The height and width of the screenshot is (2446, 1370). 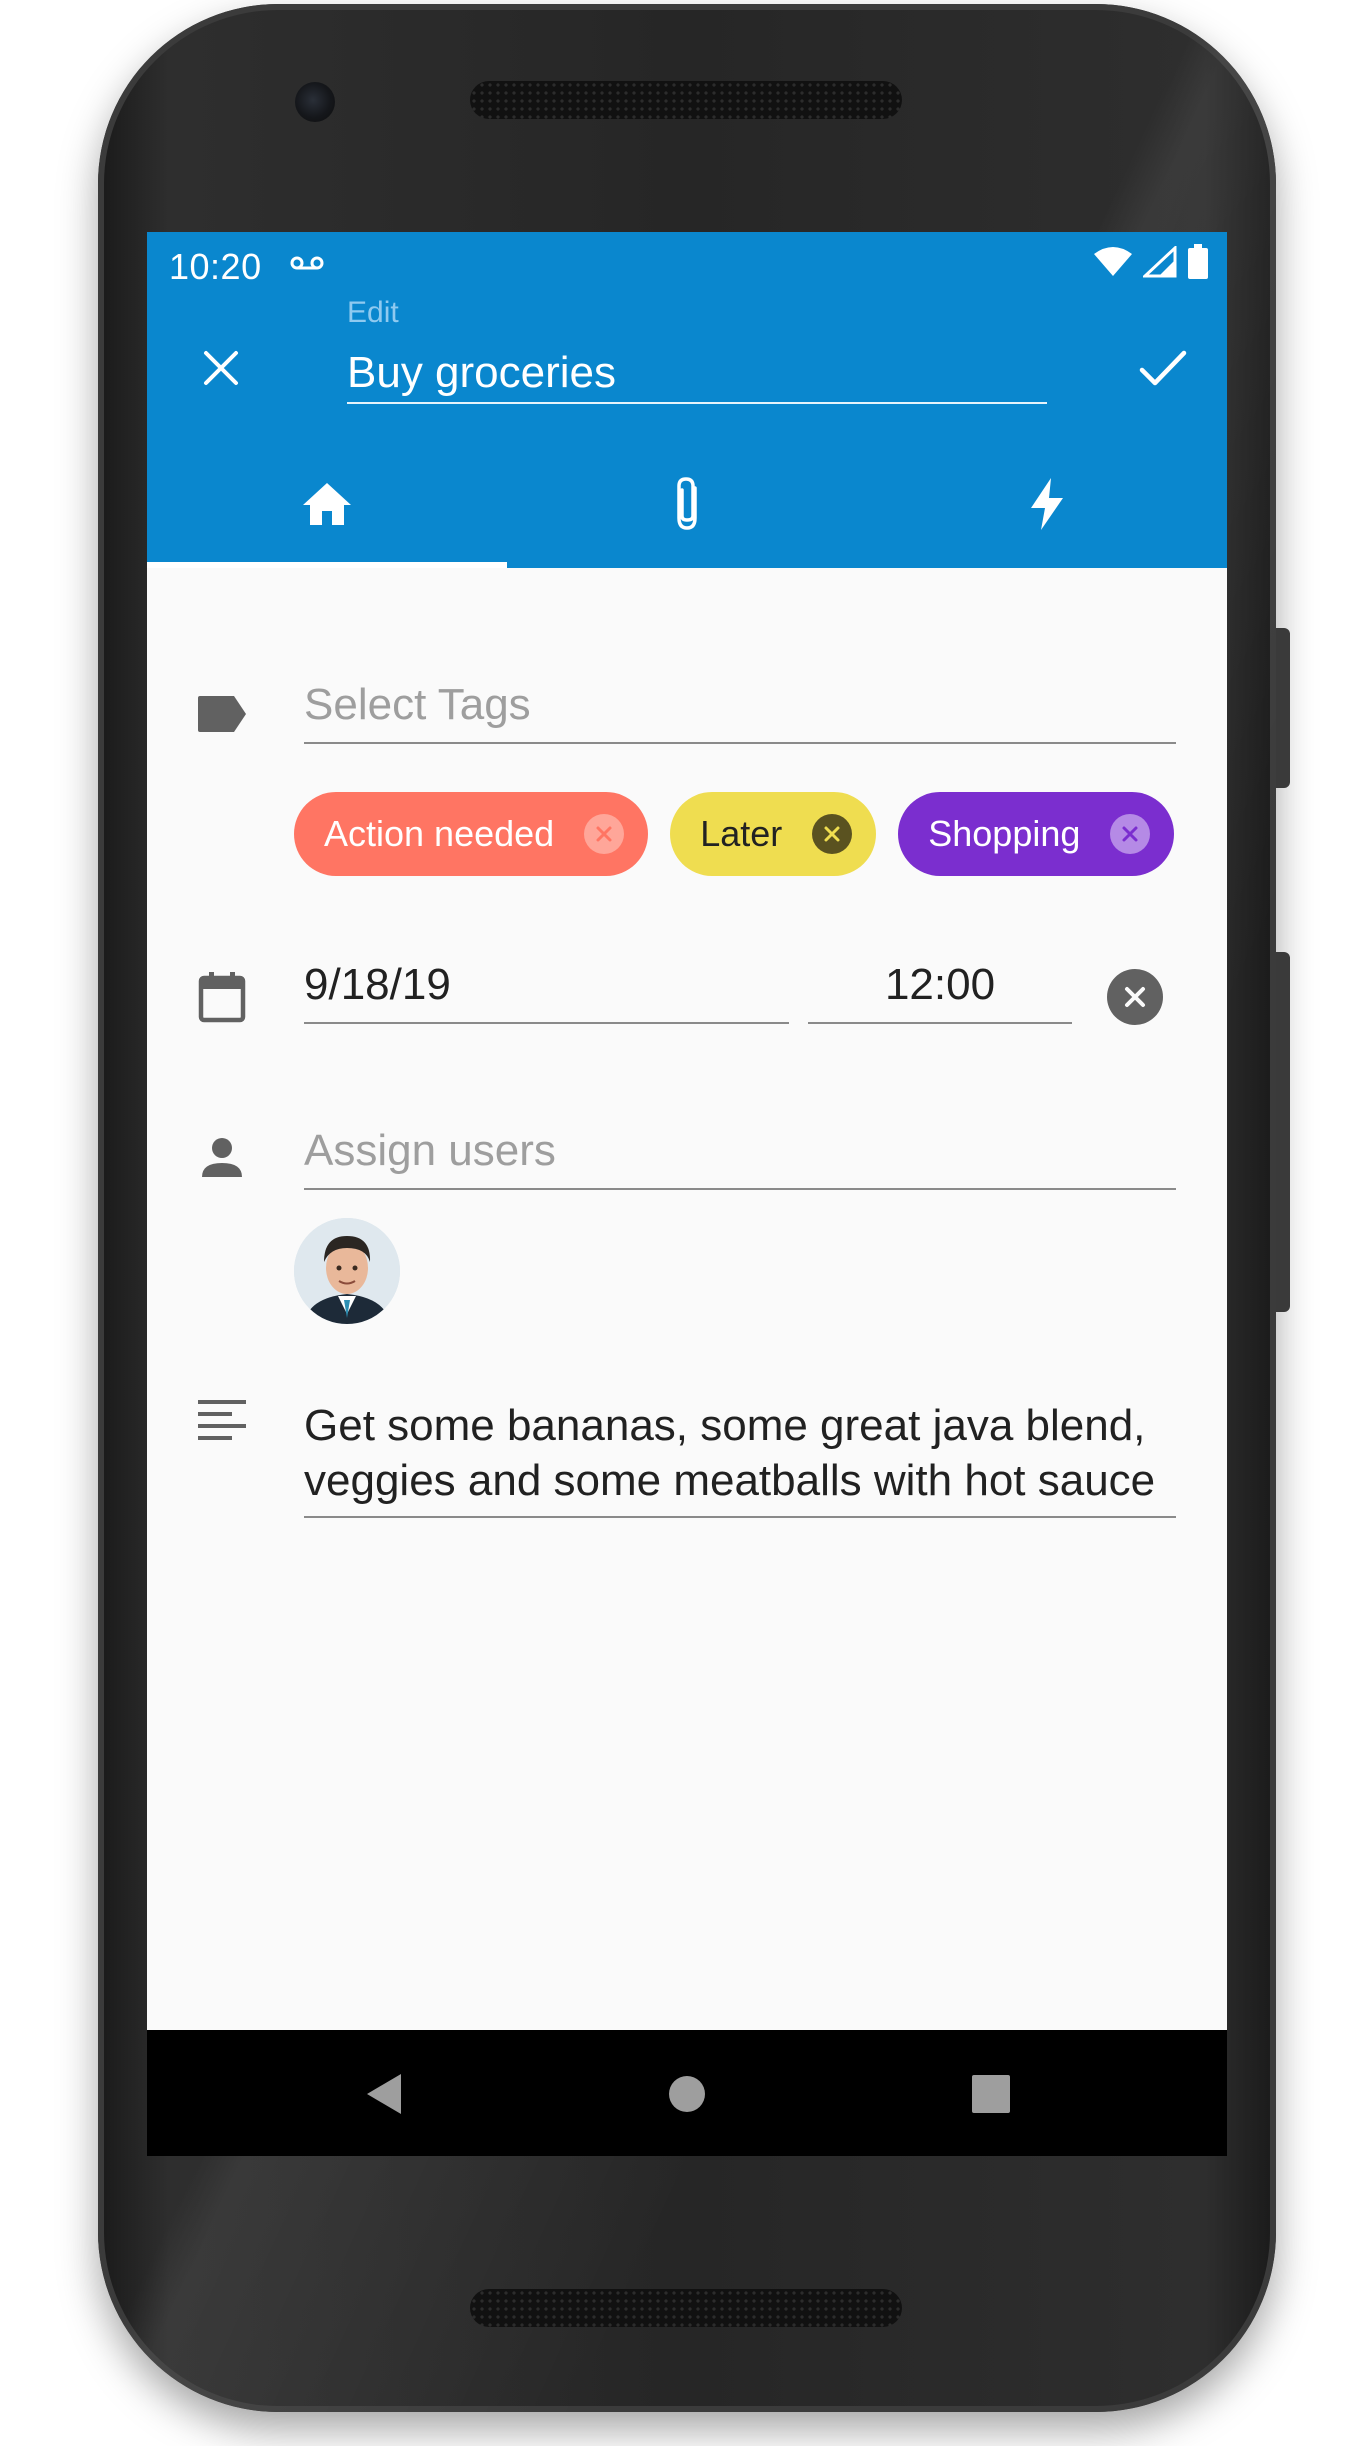 I want to click on home-button, so click(x=687, y=2094).